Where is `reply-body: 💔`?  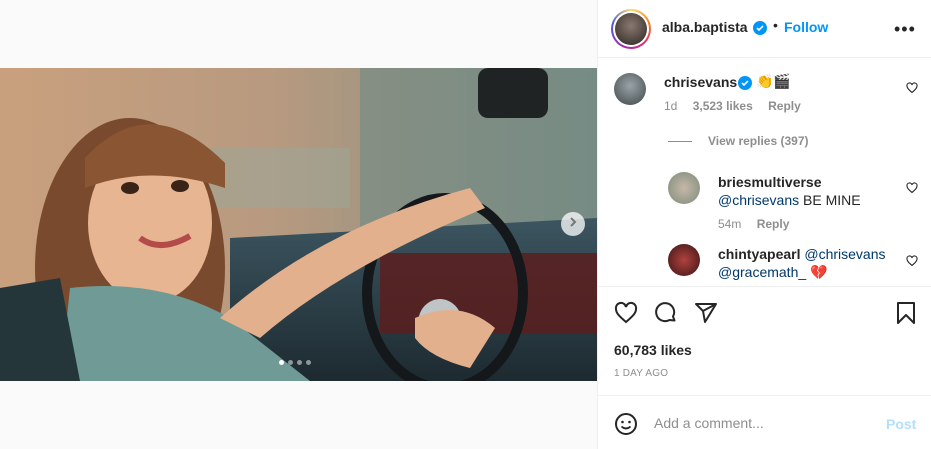 reply-body: 💔 is located at coordinates (817, 272).